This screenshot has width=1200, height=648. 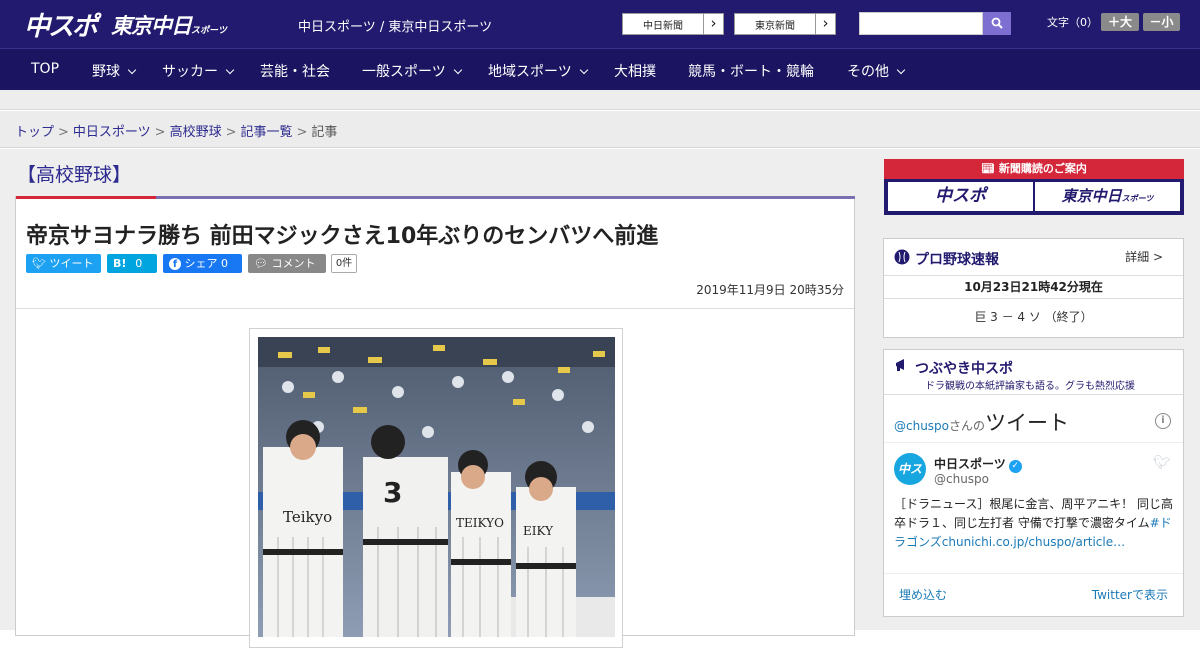 What do you see at coordinates (923, 594) in the screenshot?
I see `embed-link: 埋め込む` at bounding box center [923, 594].